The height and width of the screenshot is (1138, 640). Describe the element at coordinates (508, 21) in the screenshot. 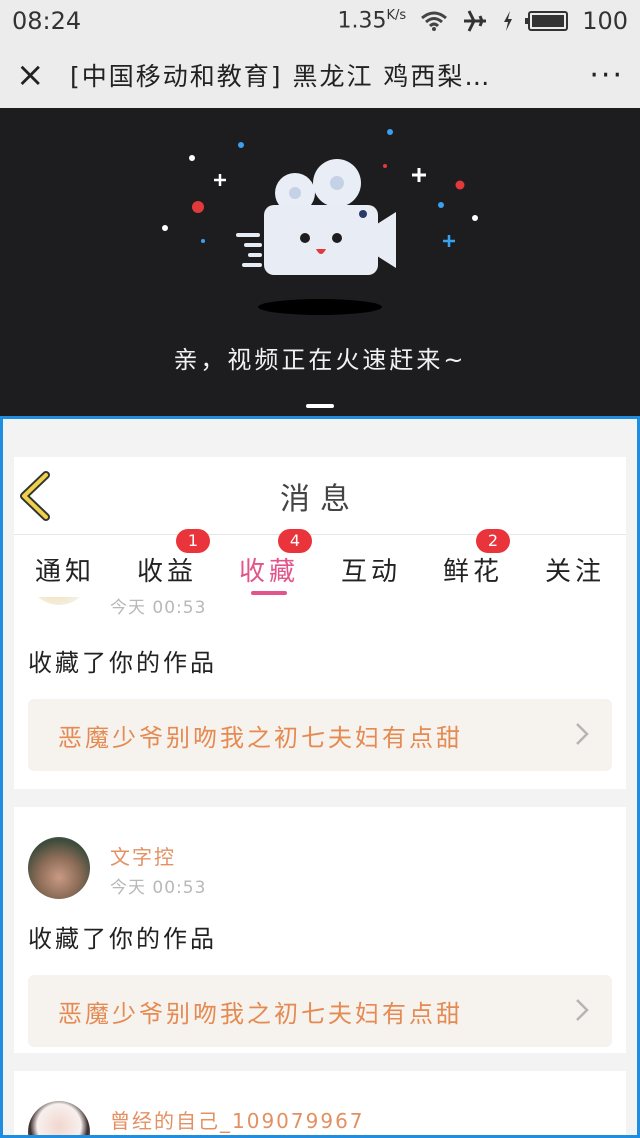

I see `charging-icon` at that location.